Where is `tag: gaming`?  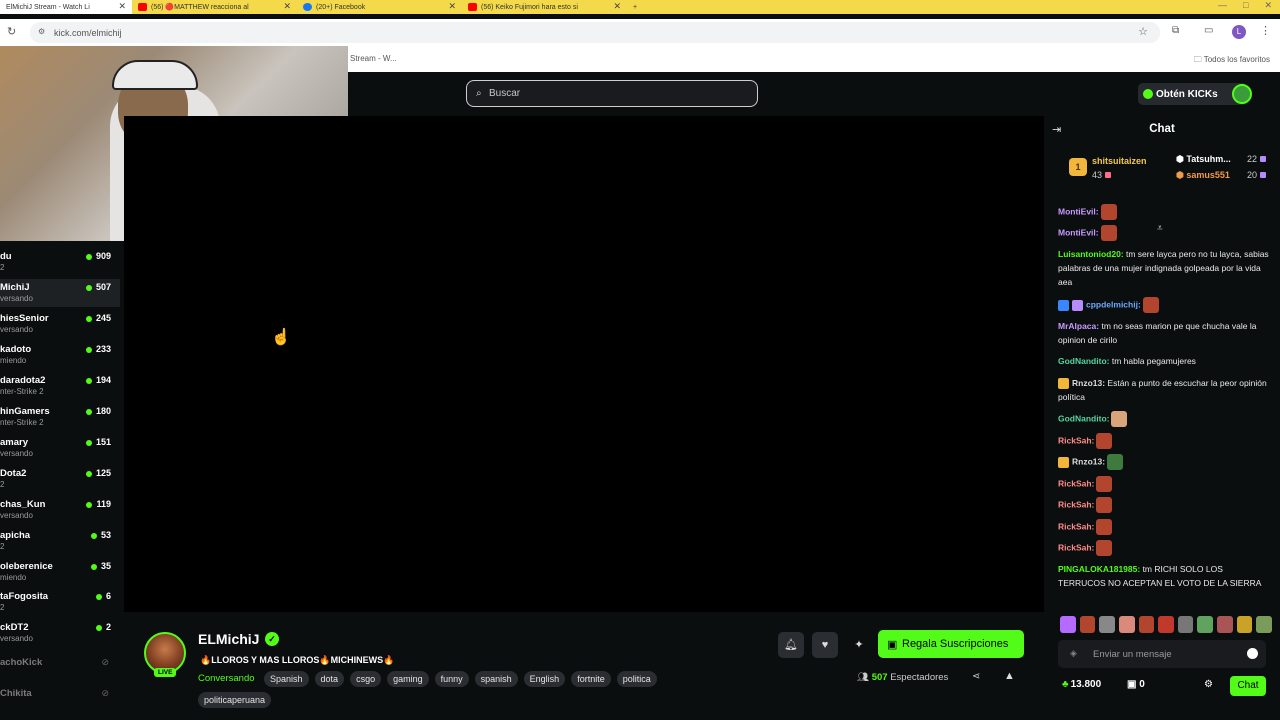 tag: gaming is located at coordinates (408, 679).